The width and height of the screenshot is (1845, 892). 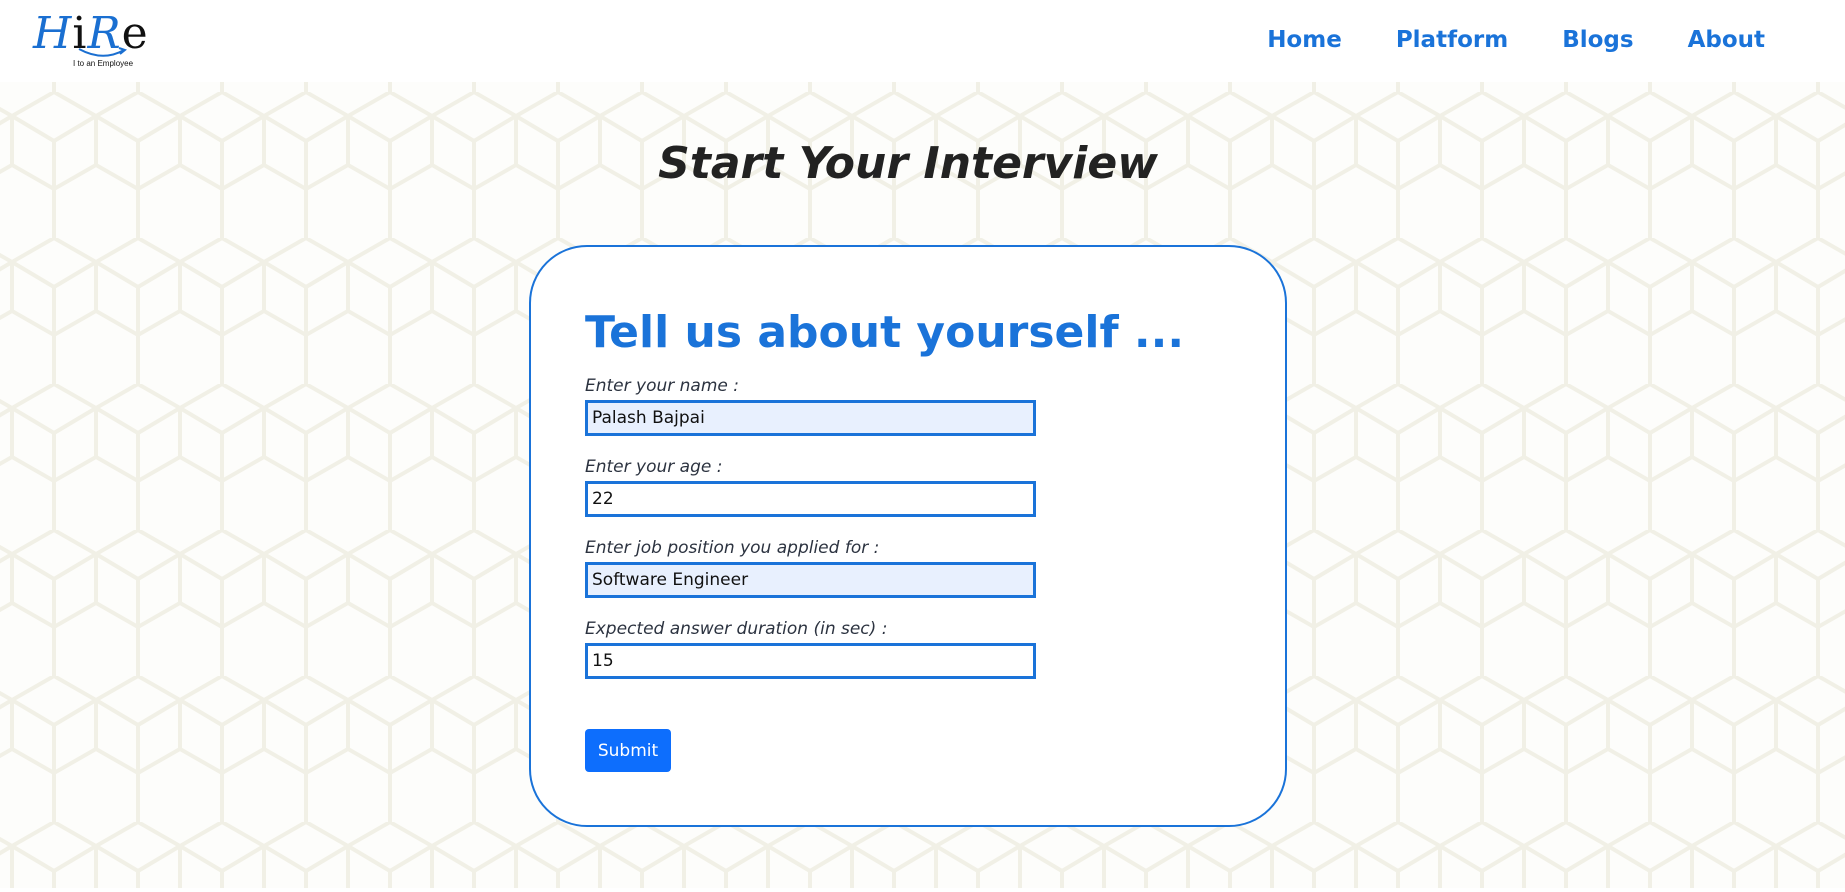 What do you see at coordinates (732, 548) in the screenshot?
I see `job-position-label: Enter job position you applied for :` at bounding box center [732, 548].